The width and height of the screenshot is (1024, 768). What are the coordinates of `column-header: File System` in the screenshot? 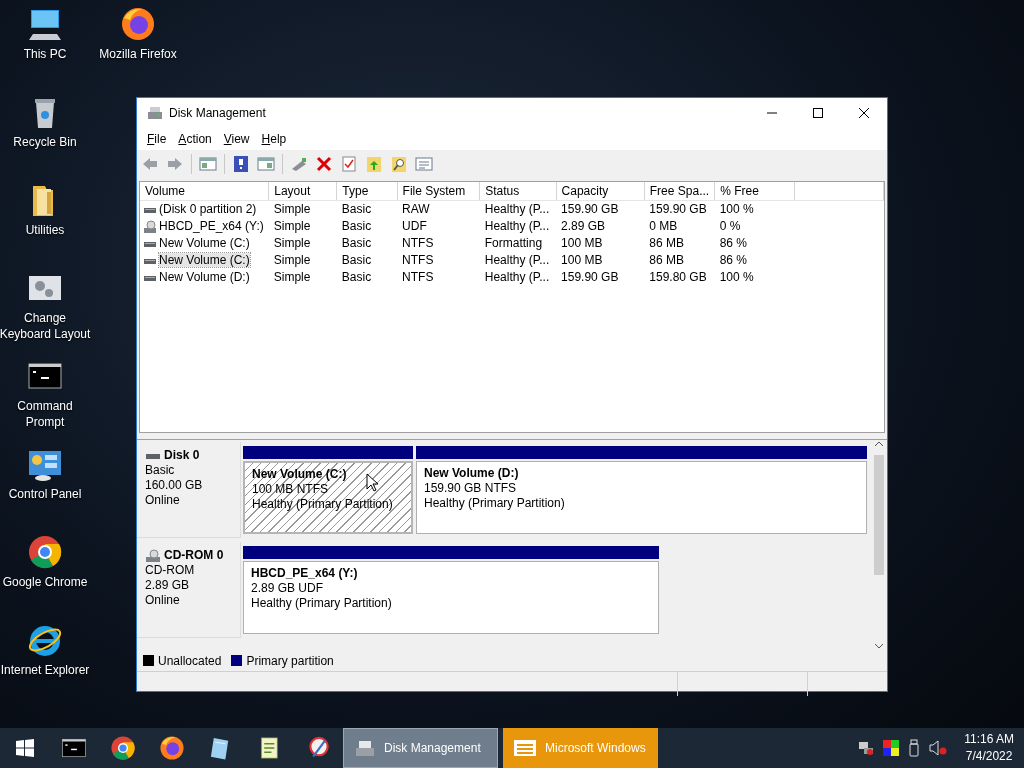 It's located at (438, 191).